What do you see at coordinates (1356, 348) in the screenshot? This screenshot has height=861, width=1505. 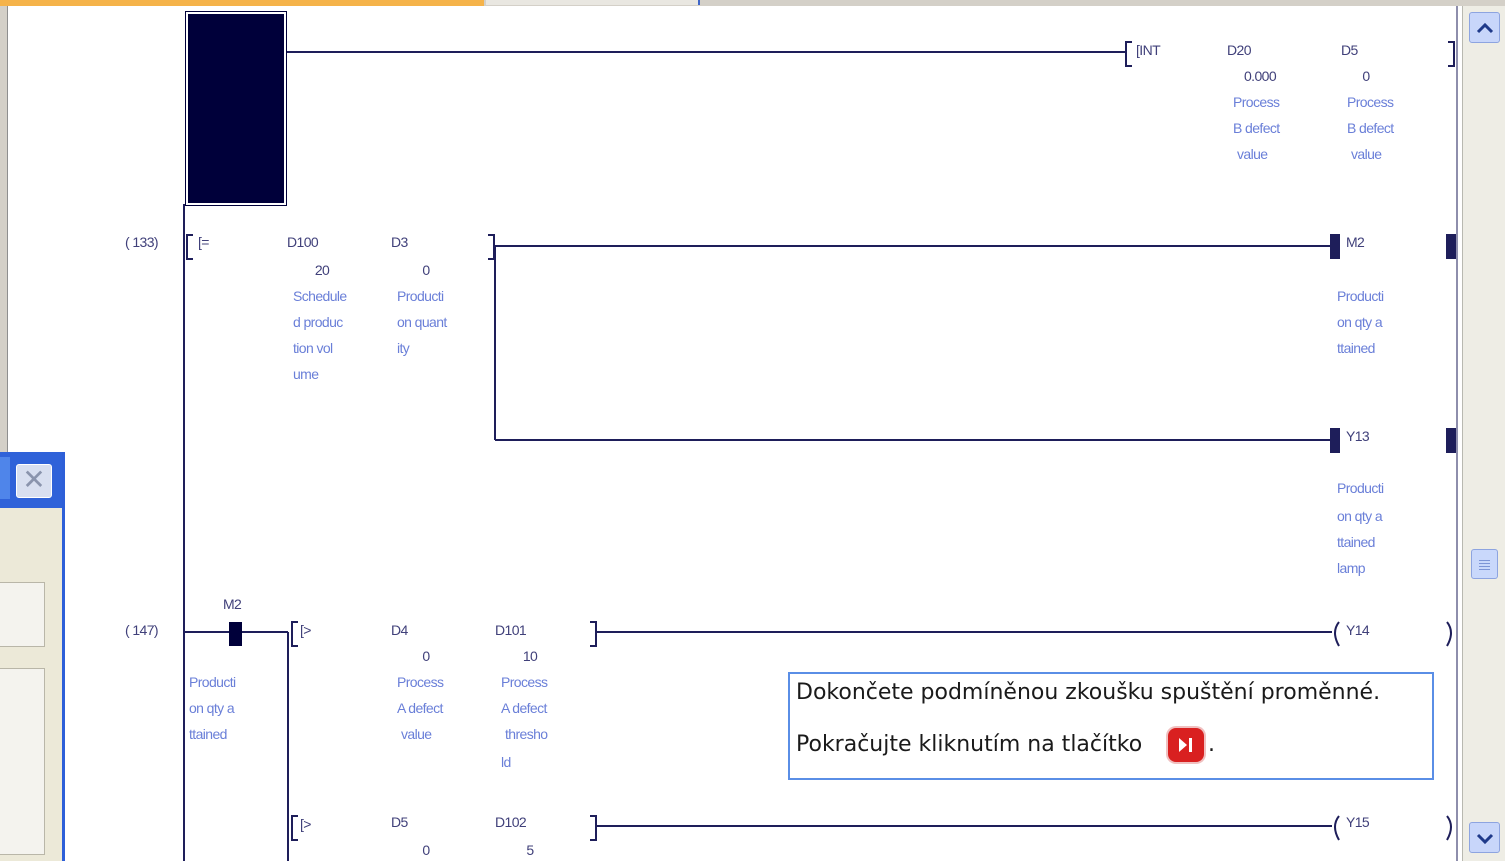 I see `comment-m2-3: ttained` at bounding box center [1356, 348].